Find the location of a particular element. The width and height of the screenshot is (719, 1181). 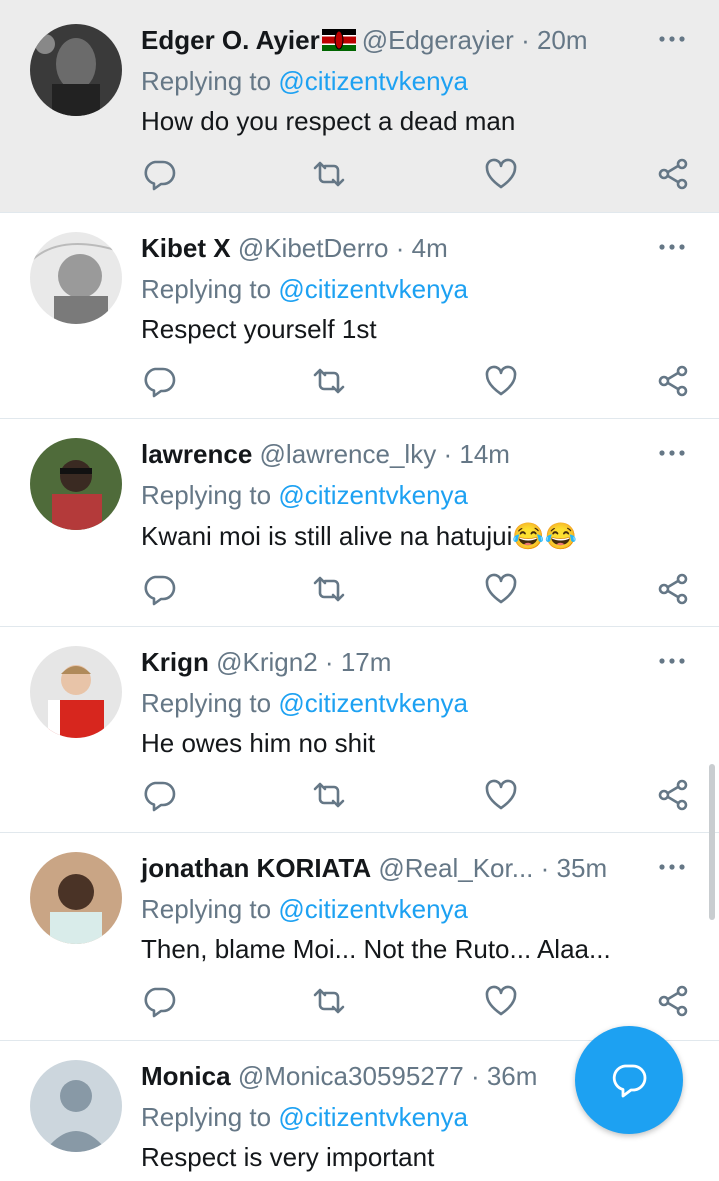

timestamp: 20m is located at coordinates (562, 40).